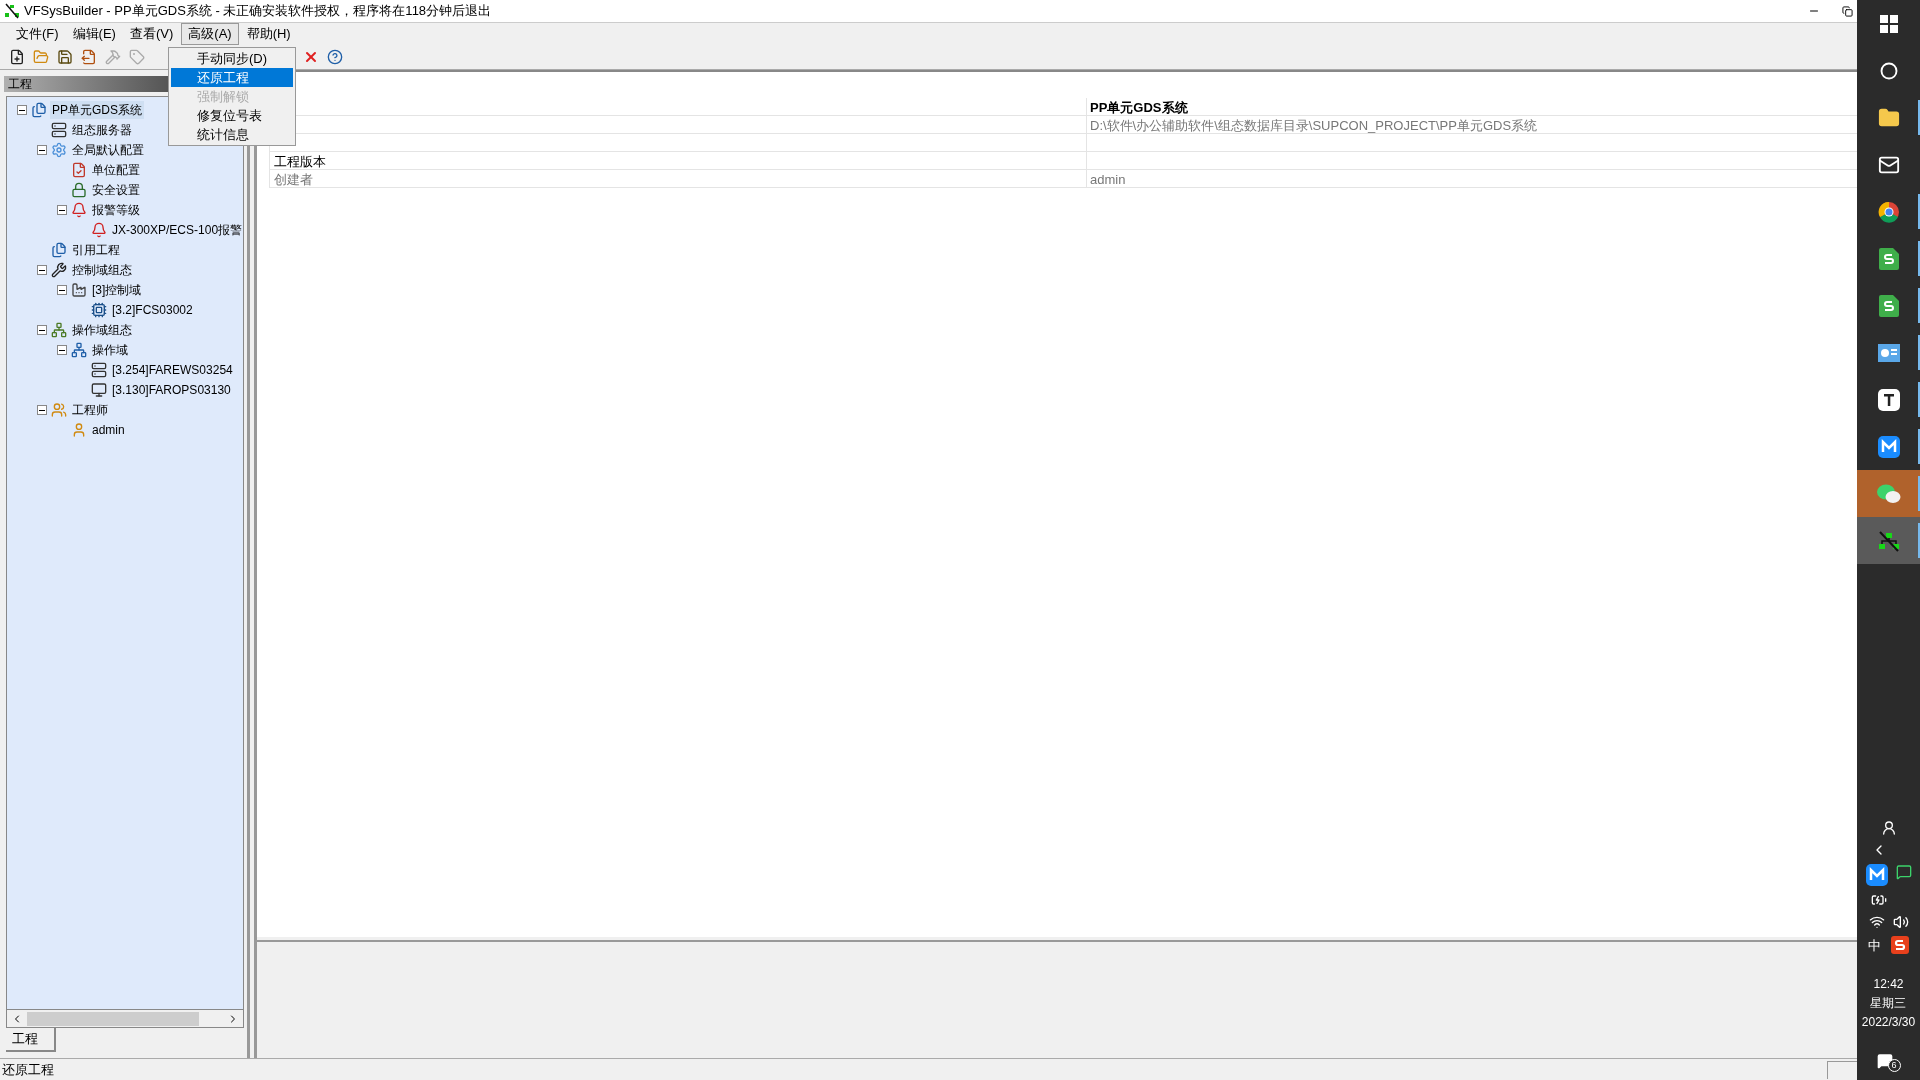 The width and height of the screenshot is (1920, 1080). I want to click on circle-icon, so click(1888, 70).